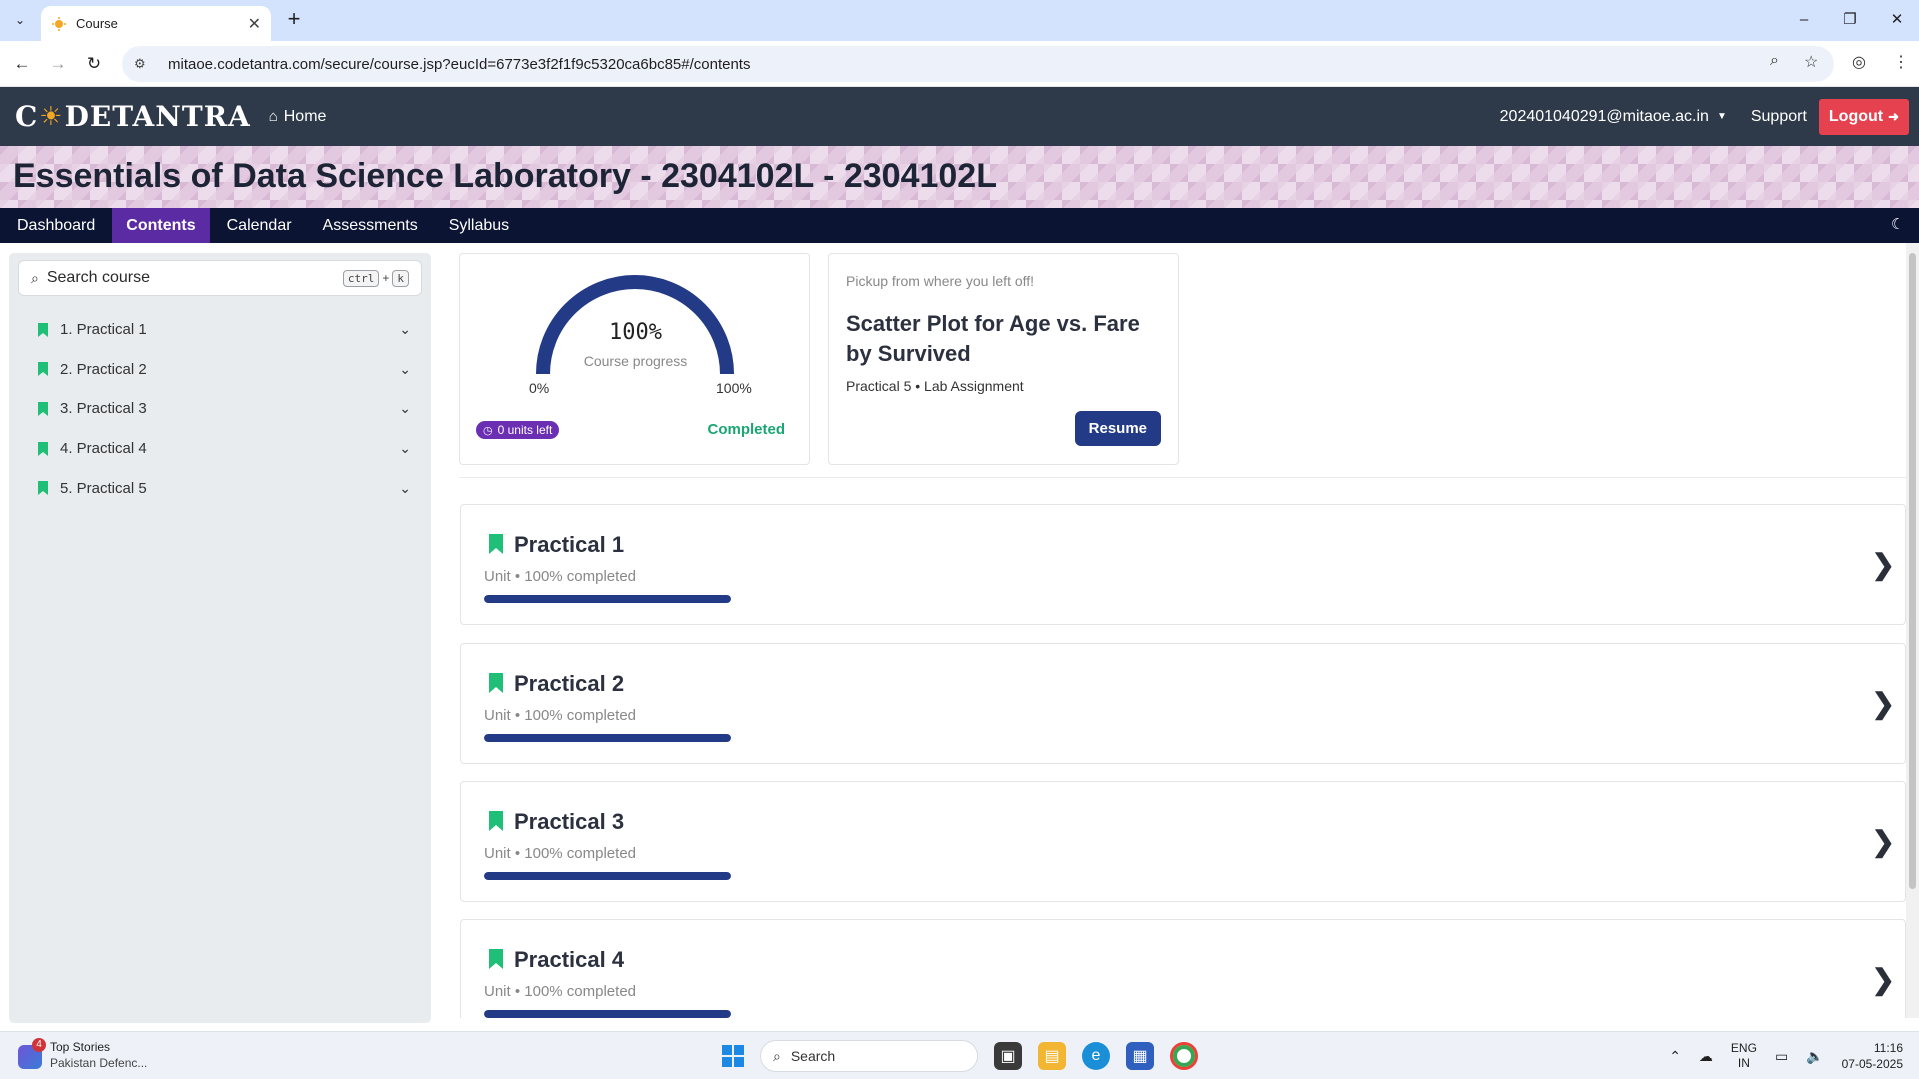 The image size is (1919, 1079). What do you see at coordinates (569, 683) in the screenshot?
I see `unit-card-title: Practical 2` at bounding box center [569, 683].